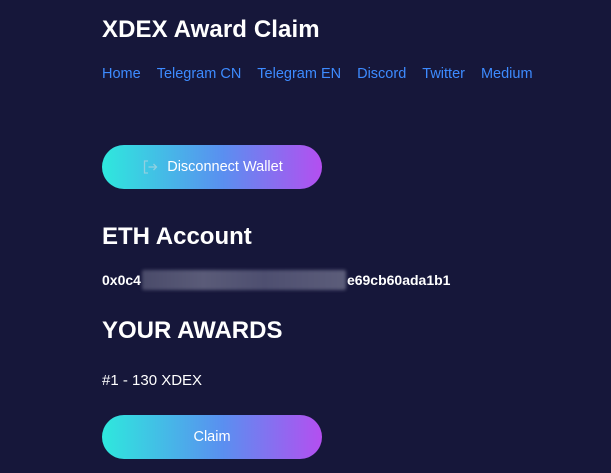 This screenshot has height=473, width=611. What do you see at coordinates (152, 380) in the screenshot?
I see `award-item: #1 - 130 XDEX` at bounding box center [152, 380].